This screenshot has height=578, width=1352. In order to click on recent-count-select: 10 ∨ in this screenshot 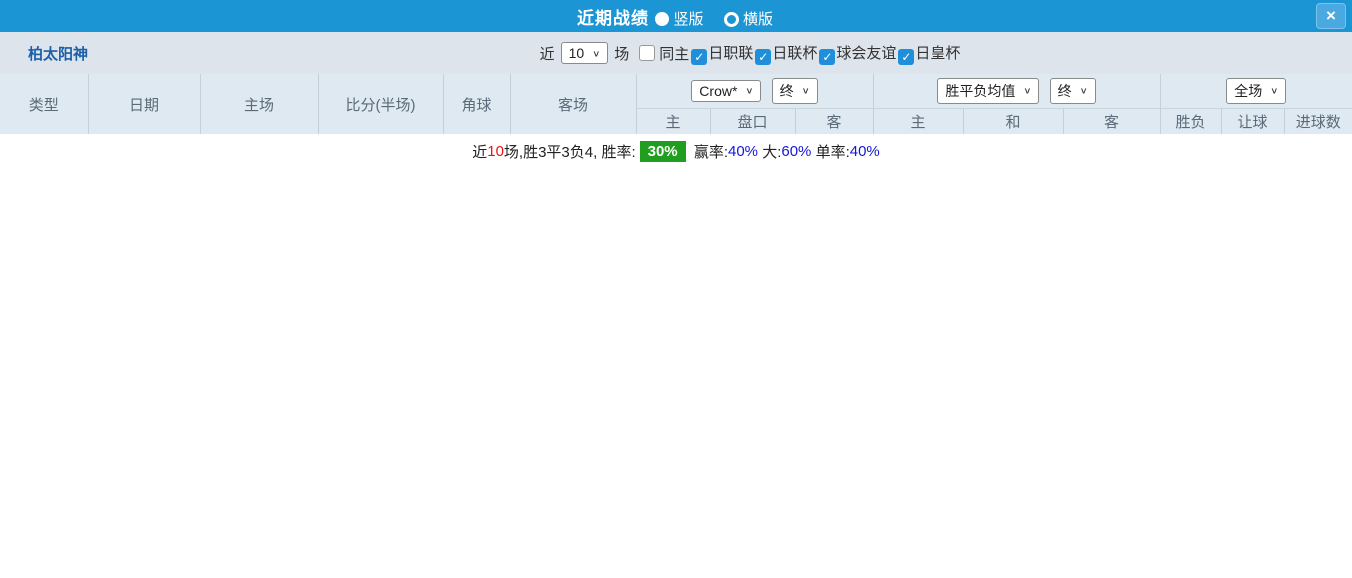, I will do `click(584, 53)`.